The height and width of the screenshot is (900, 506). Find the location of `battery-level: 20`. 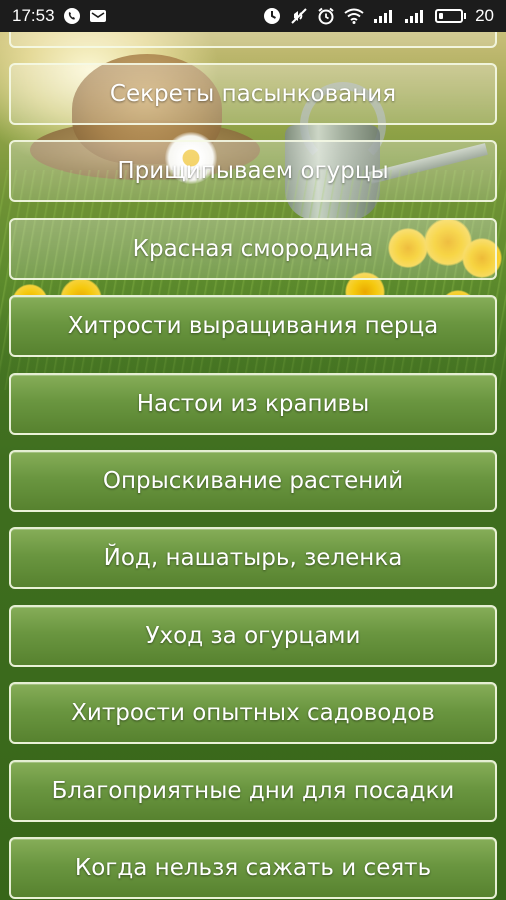

battery-level: 20 is located at coordinates (484, 15).